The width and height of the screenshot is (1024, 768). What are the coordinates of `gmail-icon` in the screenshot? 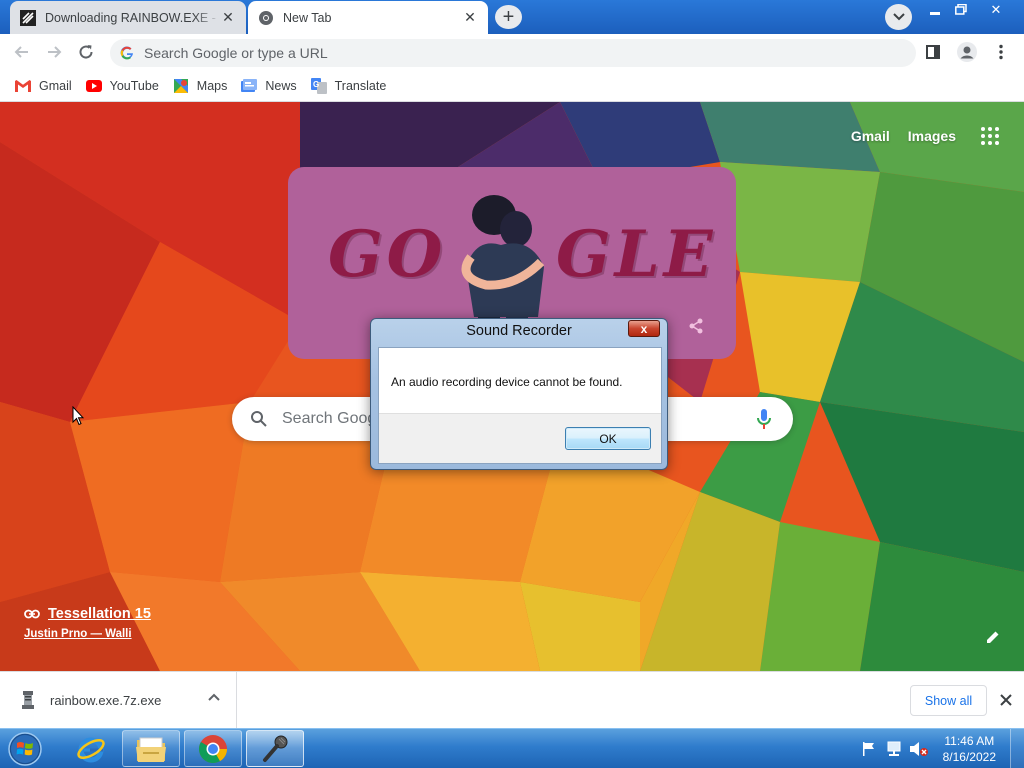 It's located at (23, 86).